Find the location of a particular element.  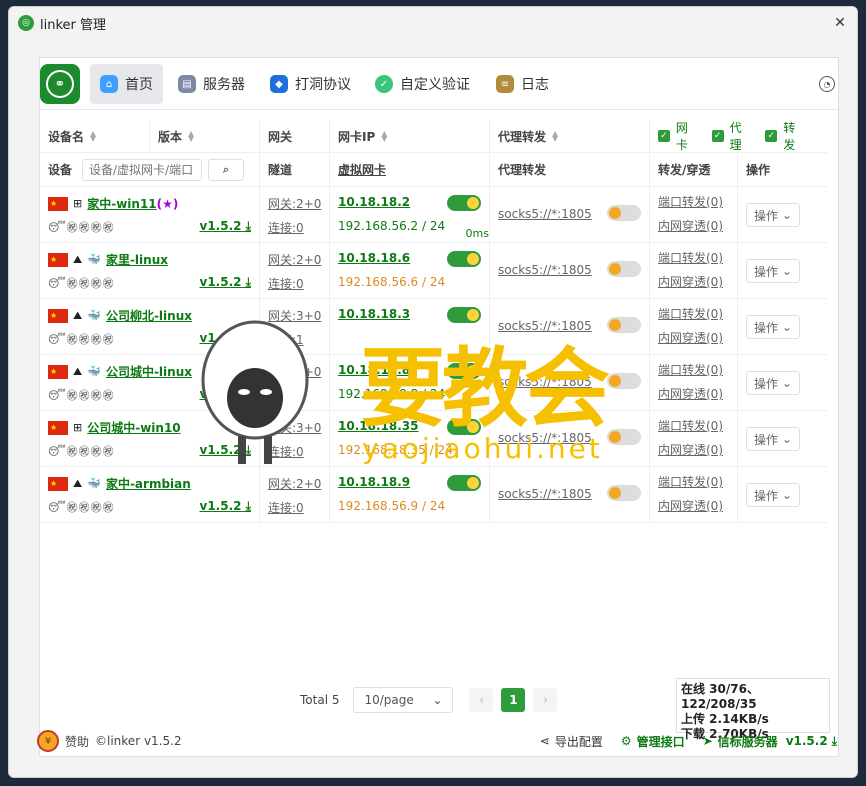

device-name: 家中-win11 is located at coordinates (121, 203).